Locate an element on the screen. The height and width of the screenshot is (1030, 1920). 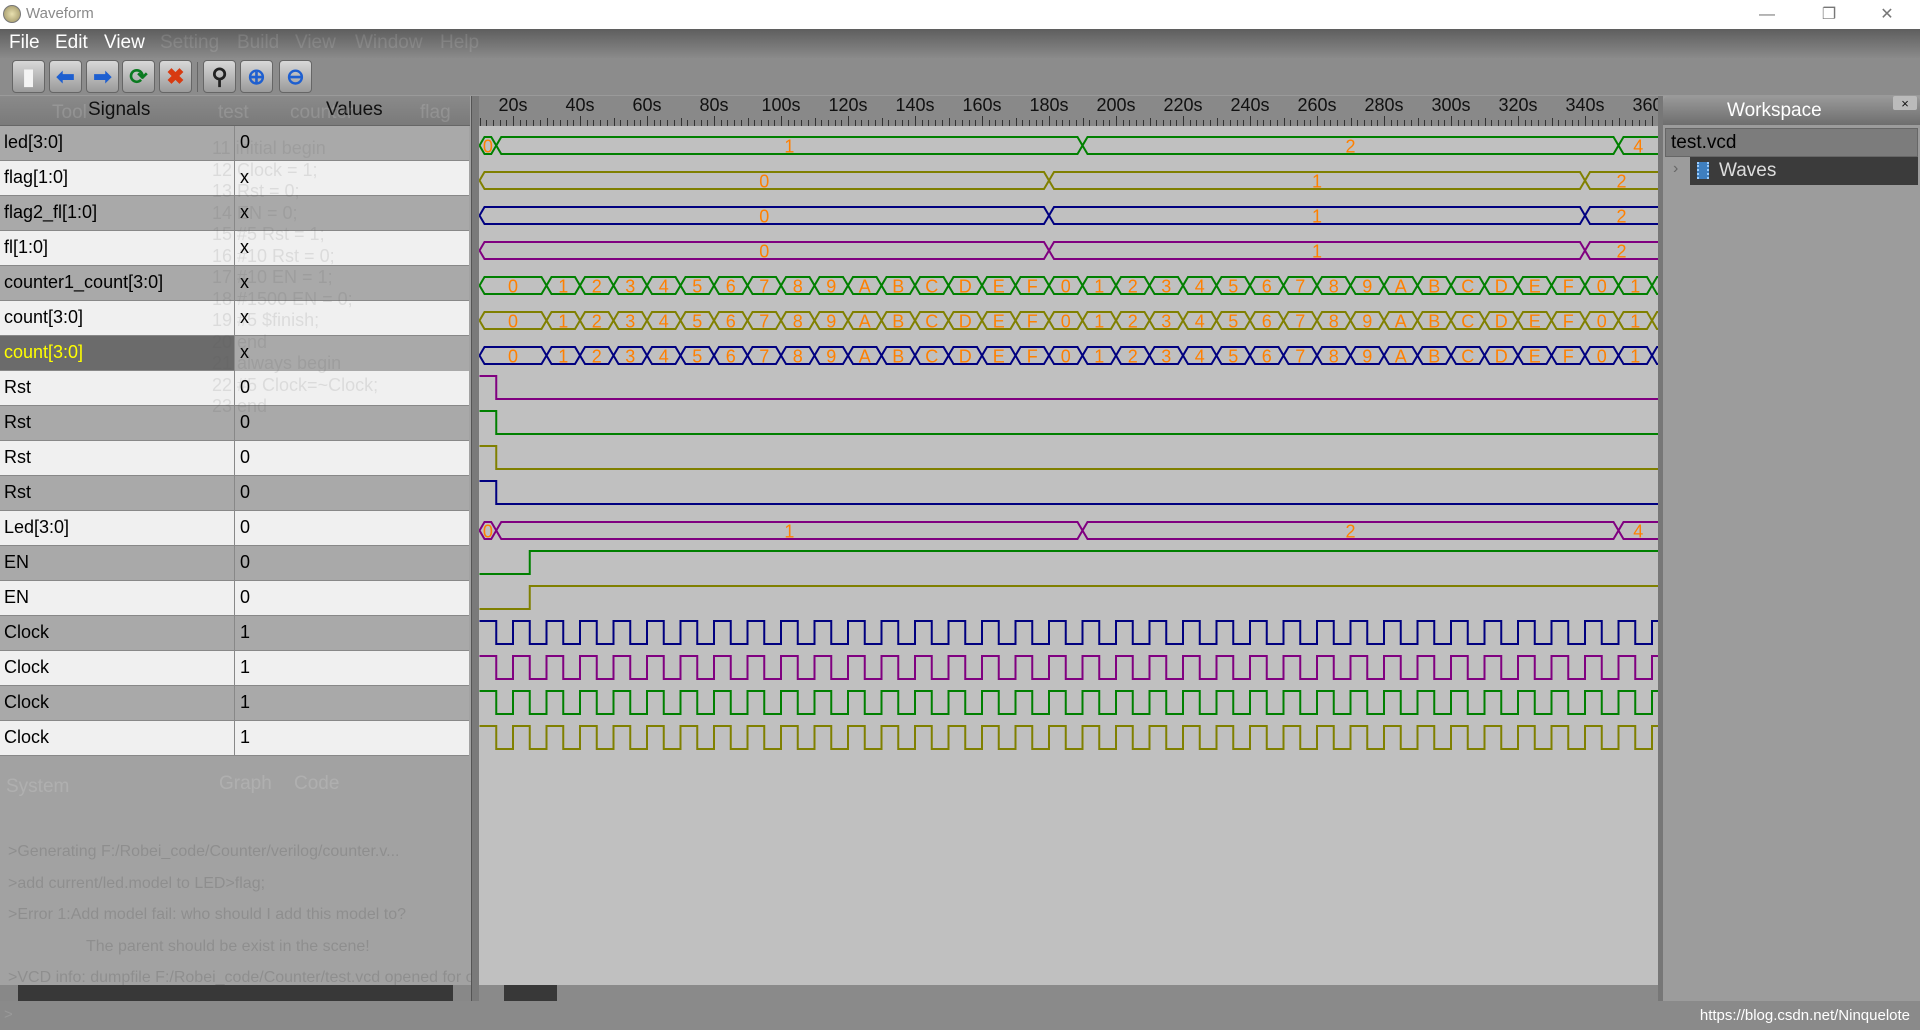
left-splitter is located at coordinates (475, 548).